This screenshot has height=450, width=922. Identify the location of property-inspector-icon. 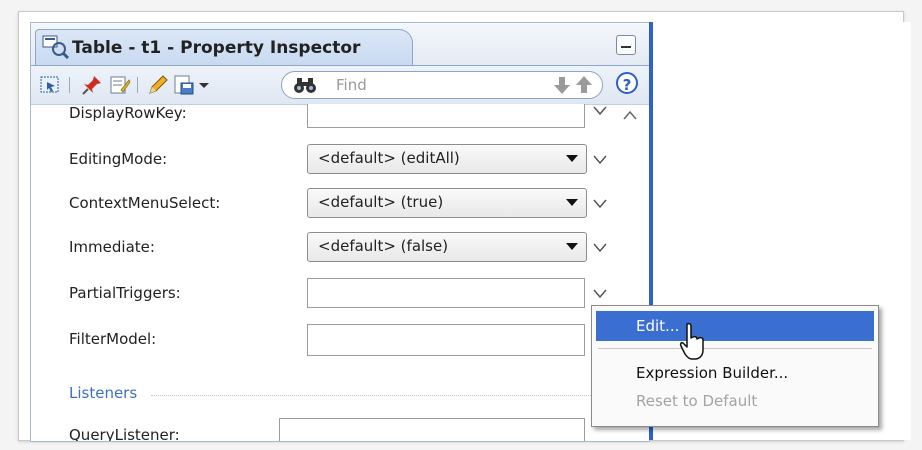
(56, 47).